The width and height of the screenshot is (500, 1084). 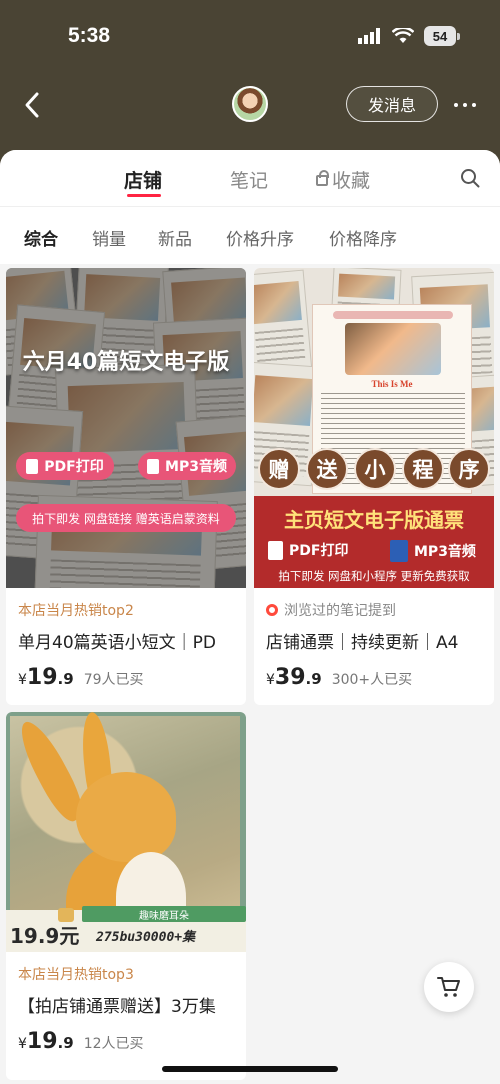 What do you see at coordinates (372, 680) in the screenshot?
I see `sold-count: 300+人已买` at bounding box center [372, 680].